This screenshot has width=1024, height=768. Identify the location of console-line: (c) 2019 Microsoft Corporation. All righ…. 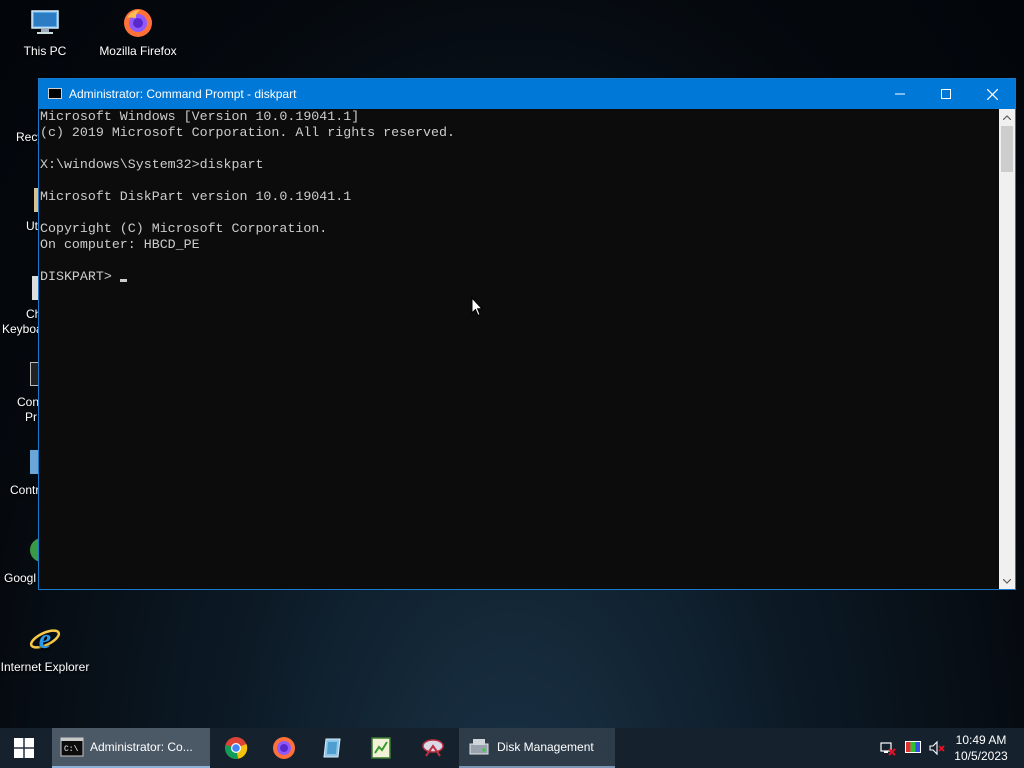
(247, 132).